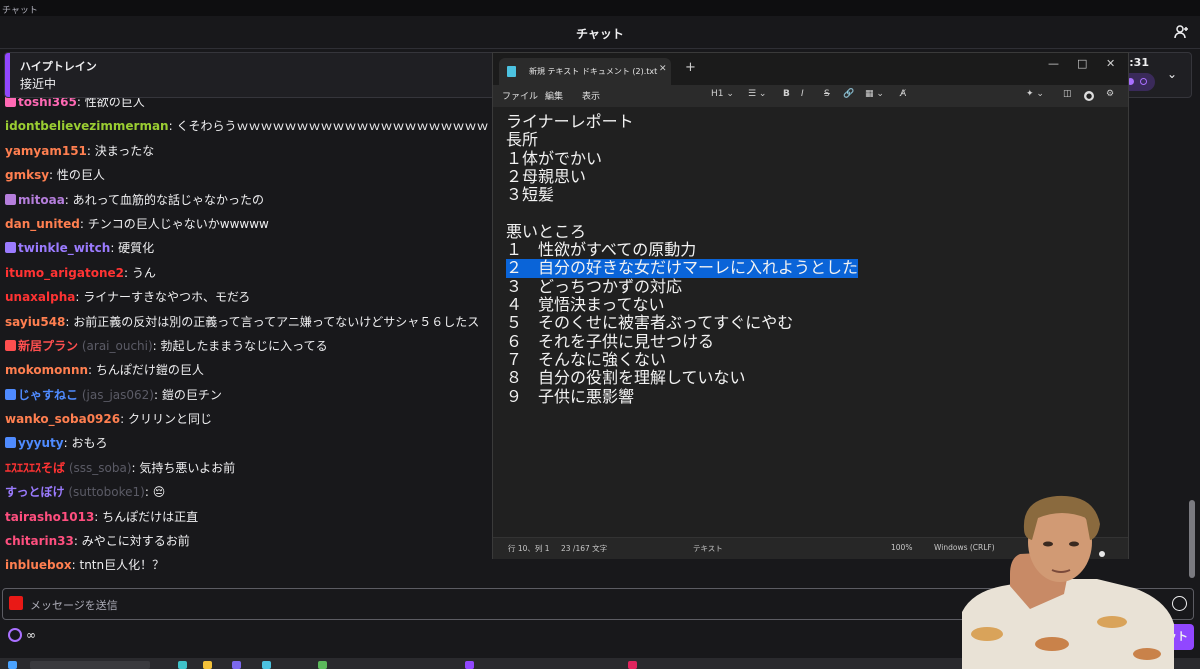 Image resolution: width=1200 pixels, height=669 pixels. I want to click on chat-username: sayiu548, so click(35, 322).